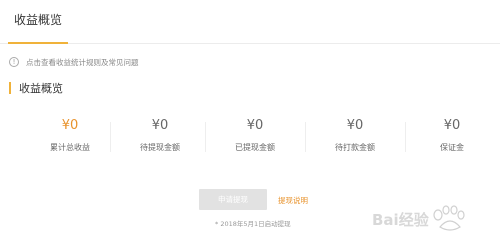  I want to click on section-header: 收益概览, so click(36, 88).